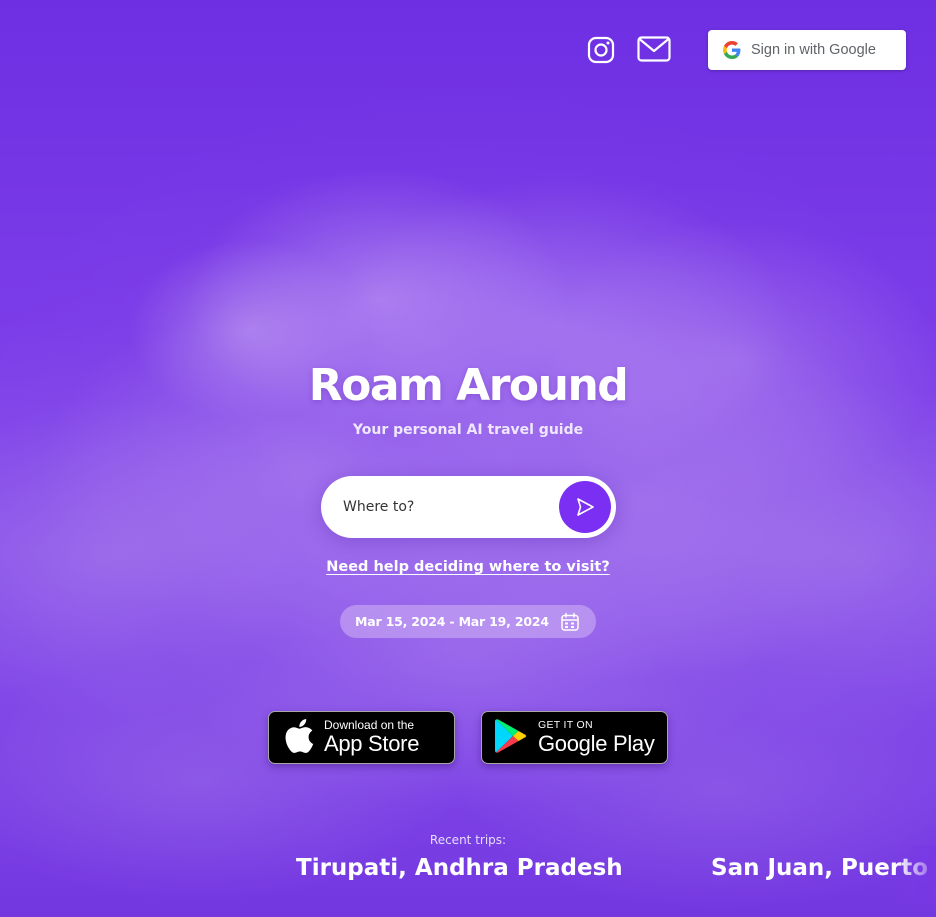 The height and width of the screenshot is (917, 936). What do you see at coordinates (468, 840) in the screenshot?
I see `recent-trips-label: Recent trips:` at bounding box center [468, 840].